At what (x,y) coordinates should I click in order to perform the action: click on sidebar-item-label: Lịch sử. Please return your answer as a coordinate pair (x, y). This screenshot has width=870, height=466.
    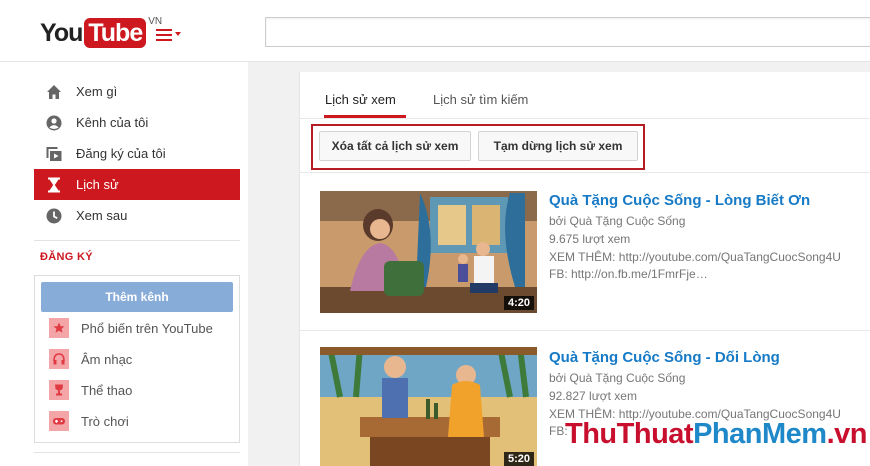
    Looking at the image, I should click on (97, 184).